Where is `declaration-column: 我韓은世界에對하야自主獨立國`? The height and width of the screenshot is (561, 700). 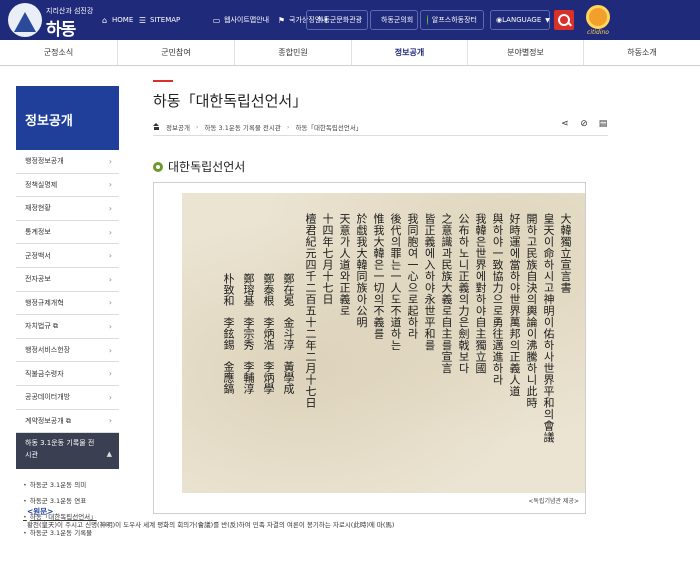
declaration-column: 我韓은世界에對하야自主獨立國 is located at coordinates (480, 293).